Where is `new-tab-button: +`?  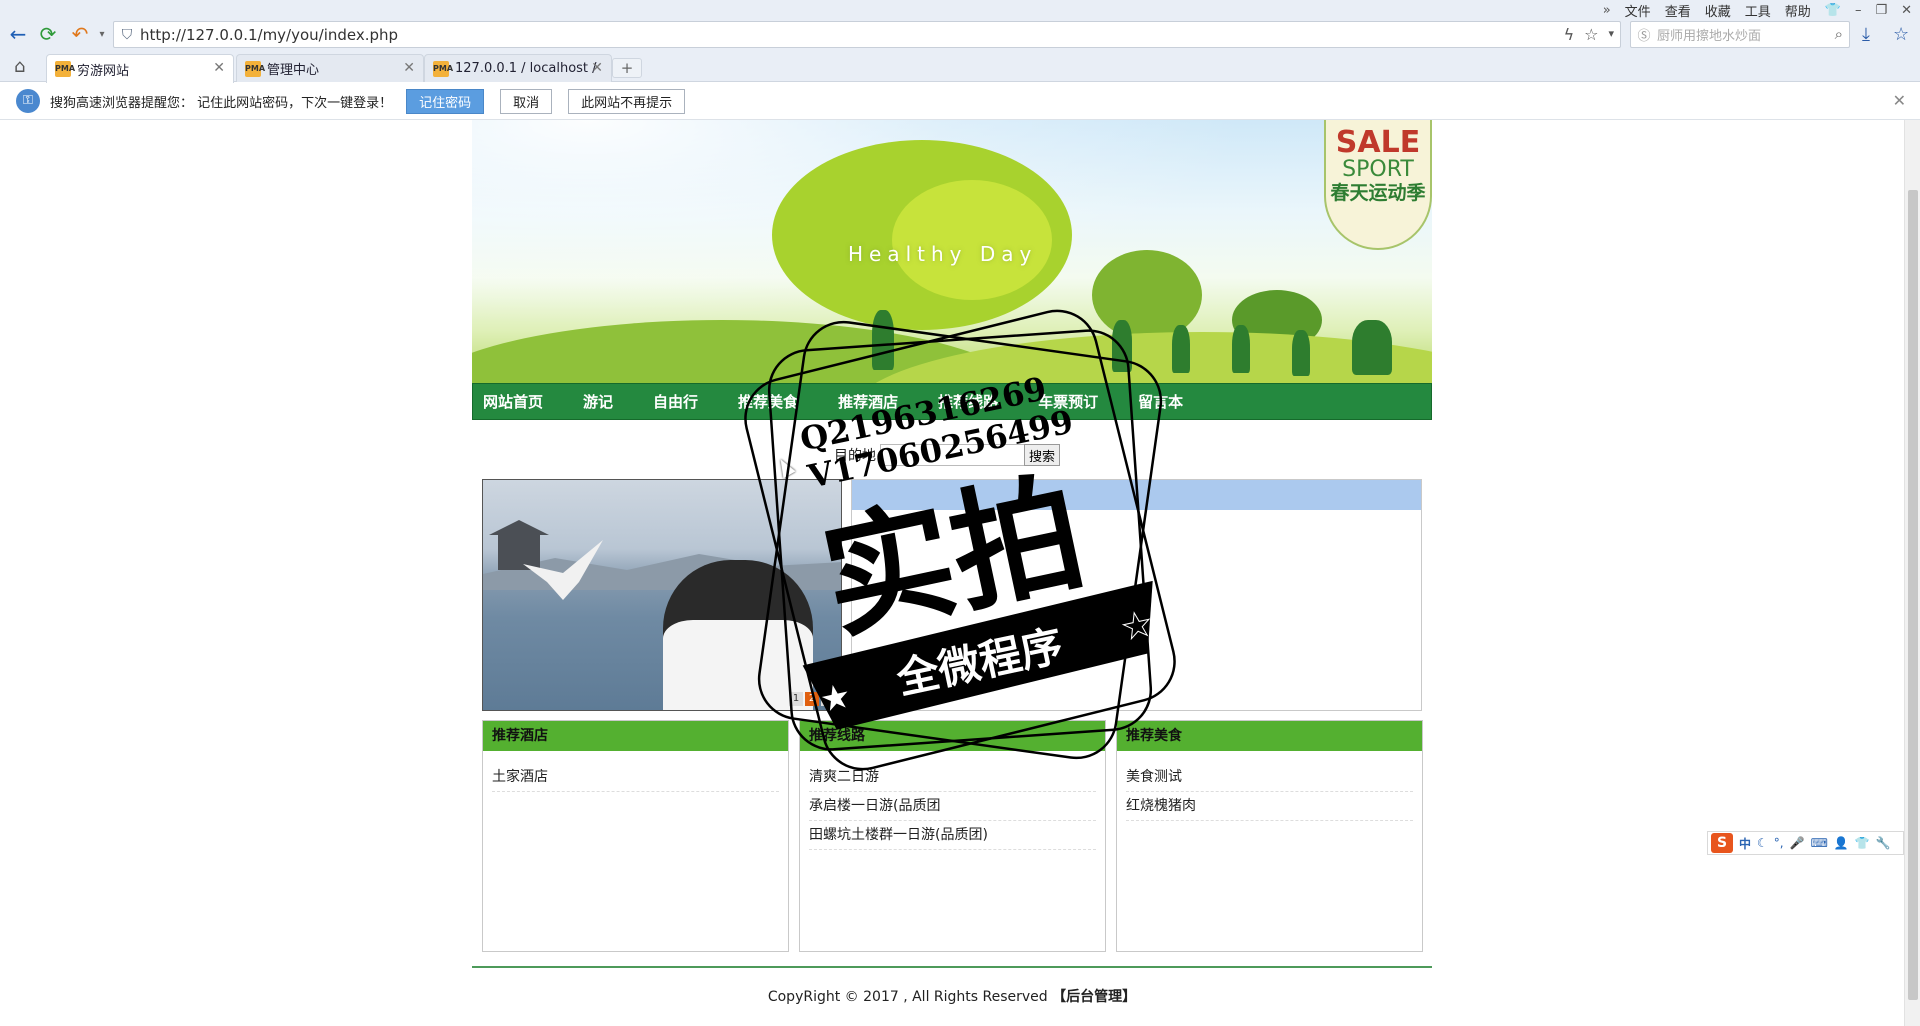 new-tab-button: + is located at coordinates (627, 68).